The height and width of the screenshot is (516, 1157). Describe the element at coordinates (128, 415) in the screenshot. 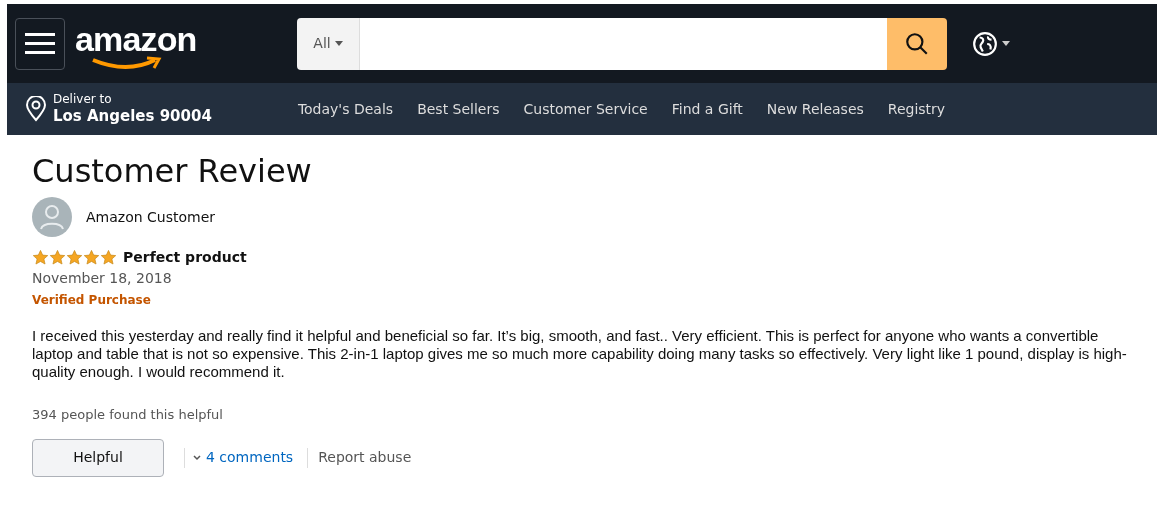

I see `helpful-count: 394 people found this helpful` at that location.